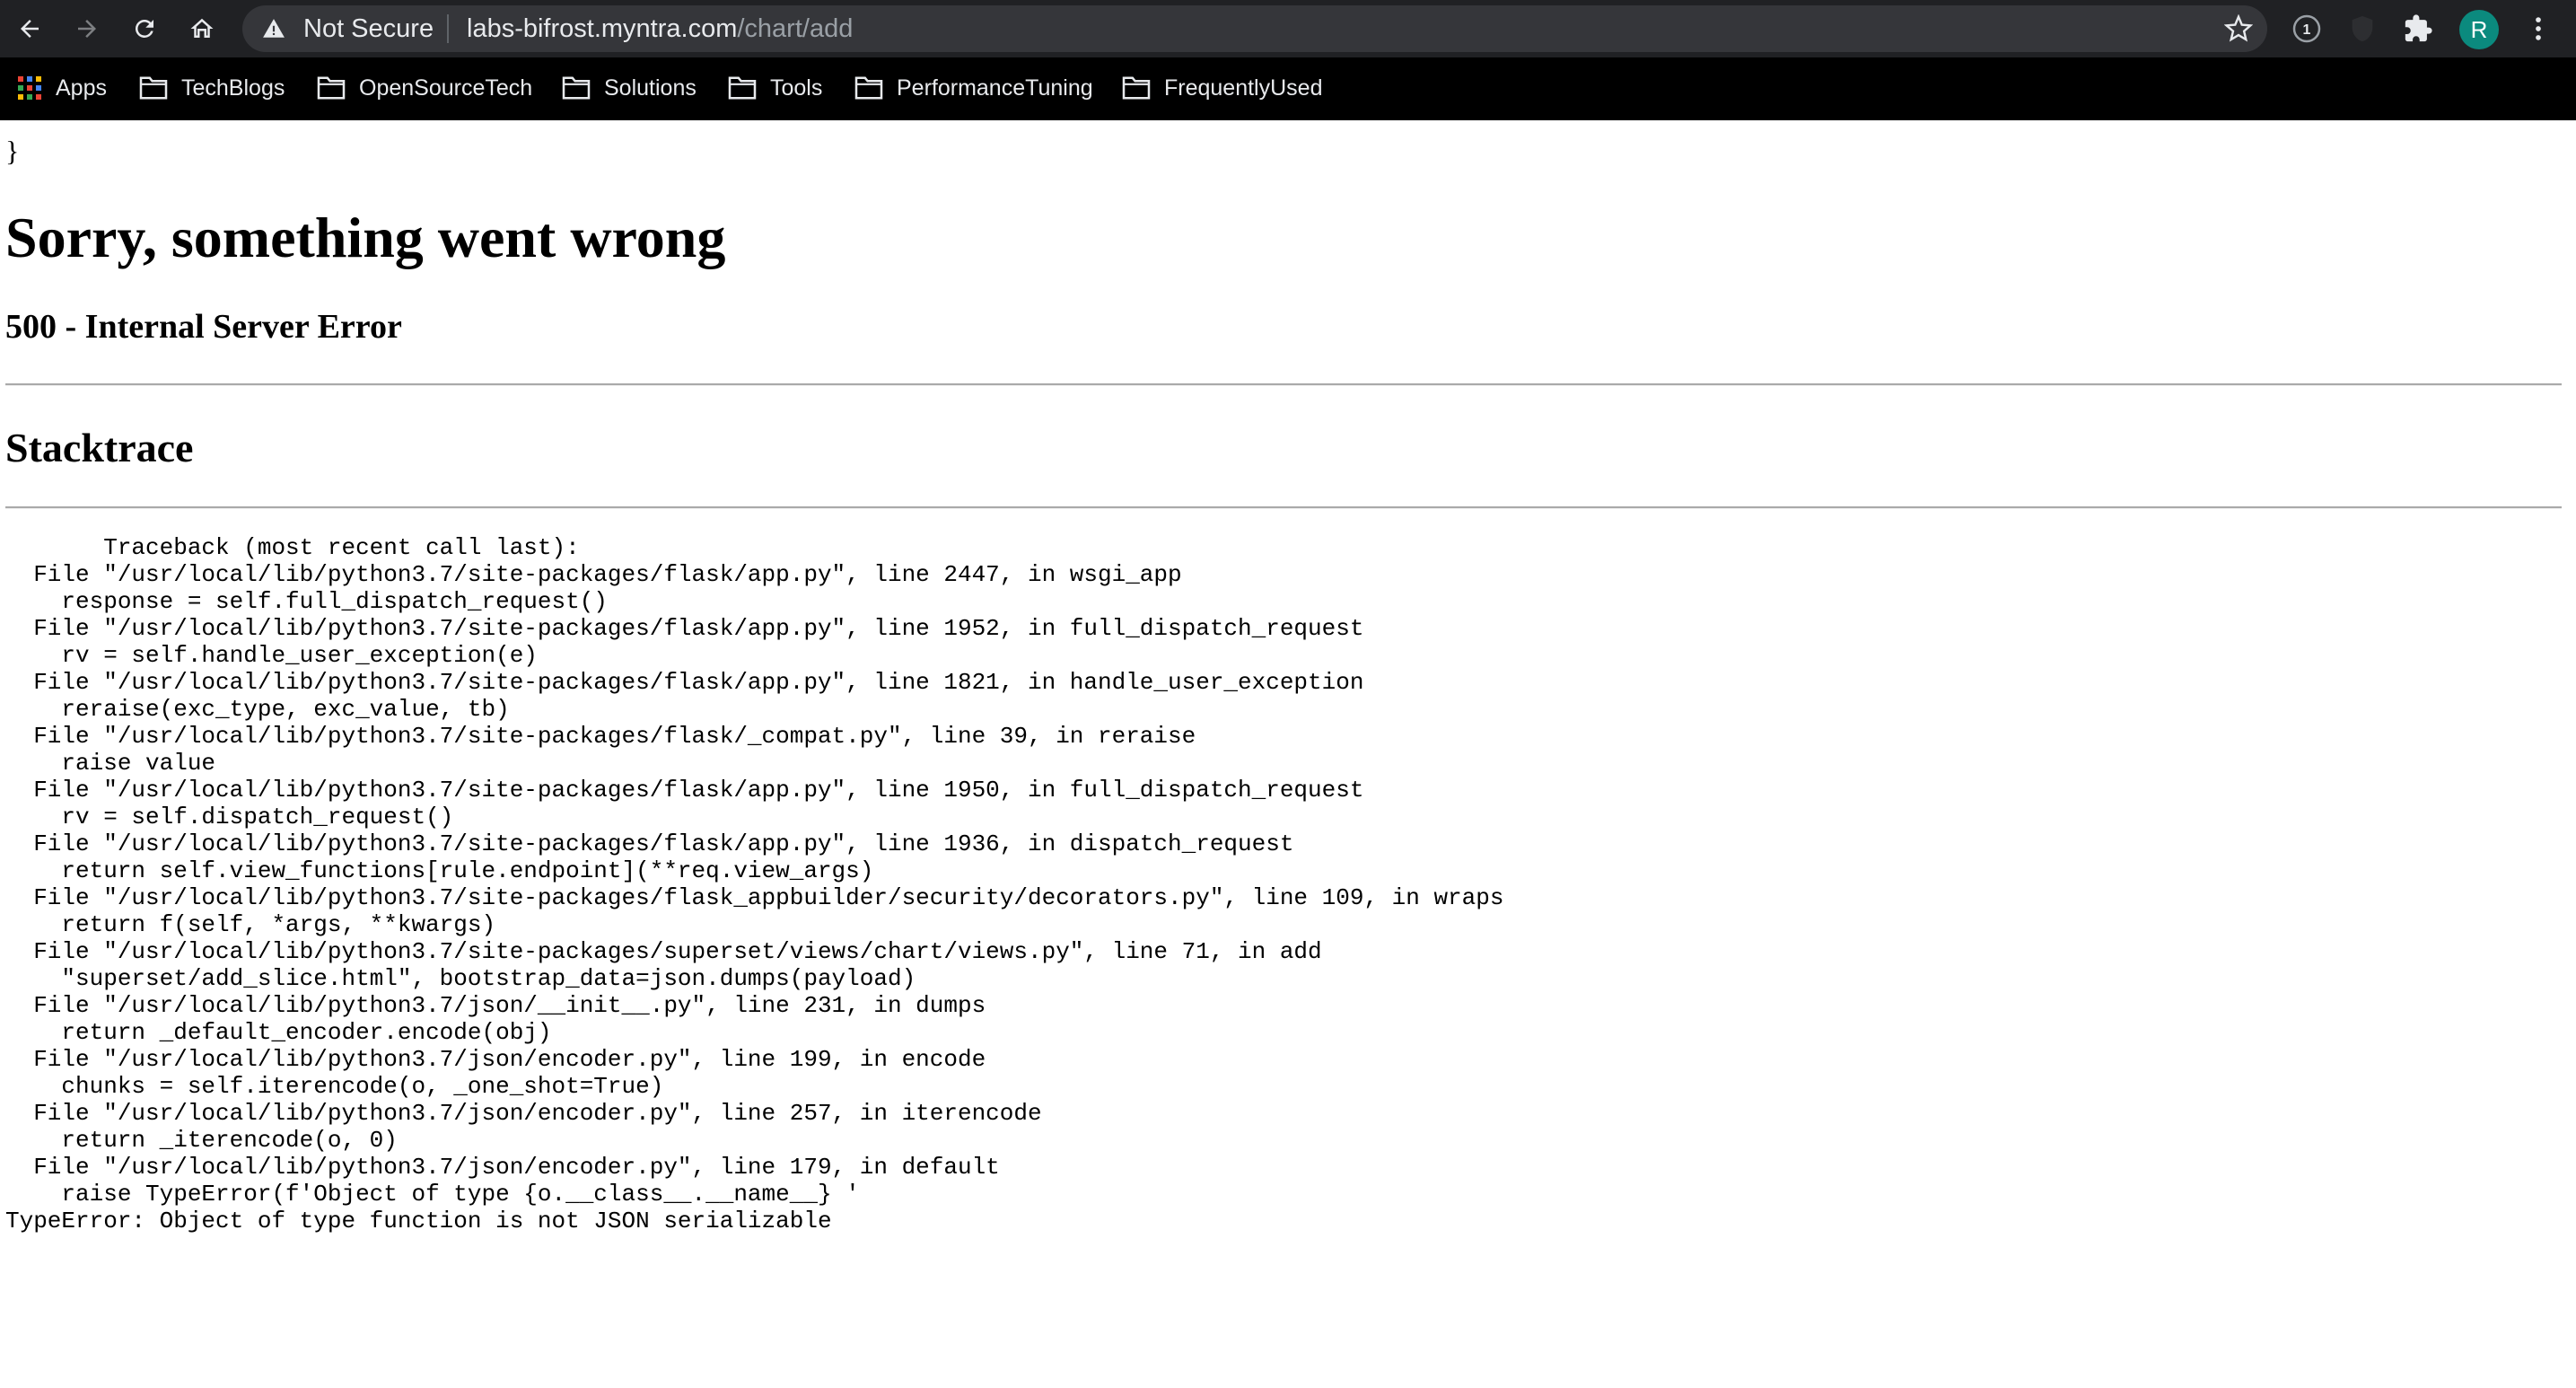 The height and width of the screenshot is (1388, 2576). What do you see at coordinates (448, 28) in the screenshot?
I see `address-separator` at bounding box center [448, 28].